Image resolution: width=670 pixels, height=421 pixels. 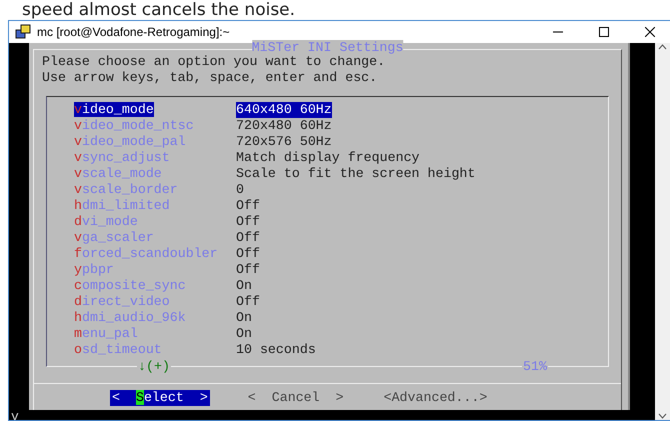 I want to click on setting-value: Scale to fit the screen height, so click(x=356, y=174).